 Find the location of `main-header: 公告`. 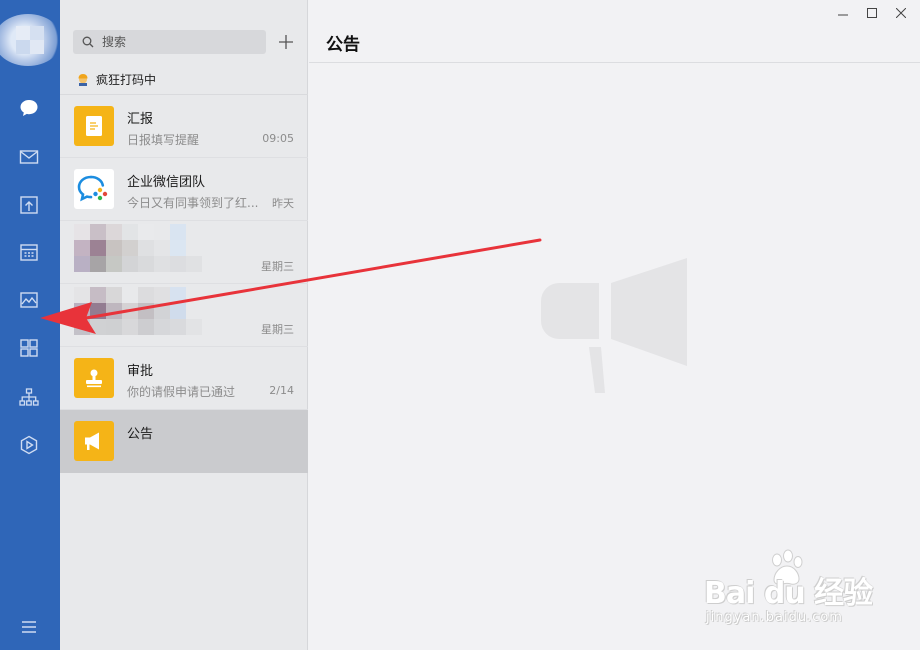

main-header: 公告 is located at coordinates (614, 31).